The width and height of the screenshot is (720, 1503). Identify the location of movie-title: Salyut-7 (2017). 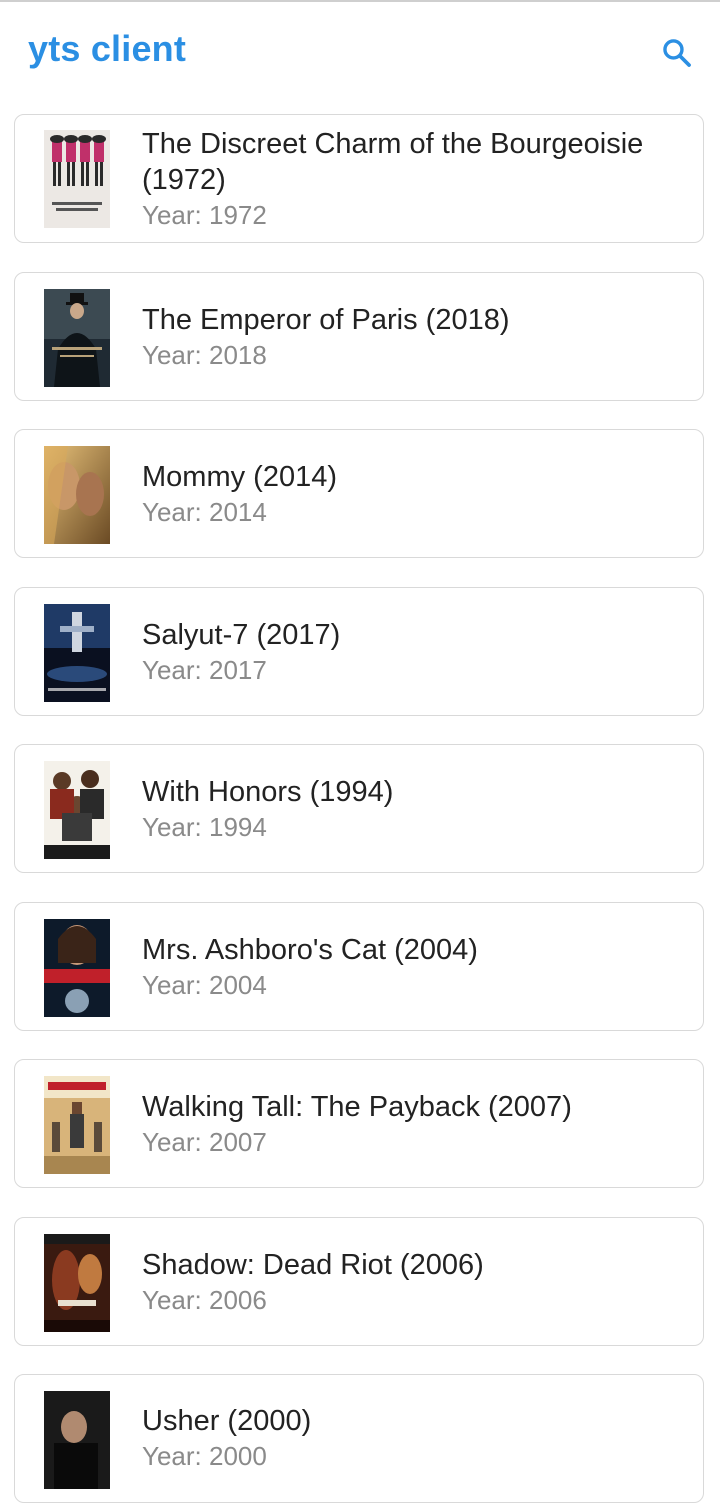
(241, 634).